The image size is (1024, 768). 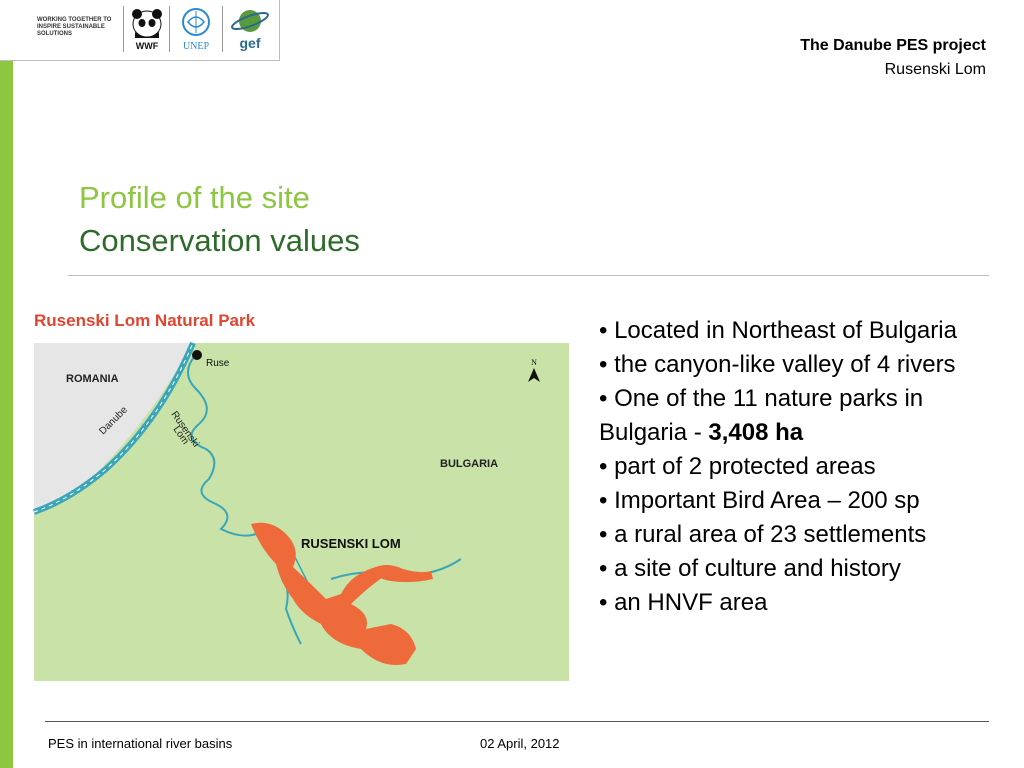 What do you see at coordinates (147, 30) in the screenshot?
I see `wwf-panda-logo: WWF` at bounding box center [147, 30].